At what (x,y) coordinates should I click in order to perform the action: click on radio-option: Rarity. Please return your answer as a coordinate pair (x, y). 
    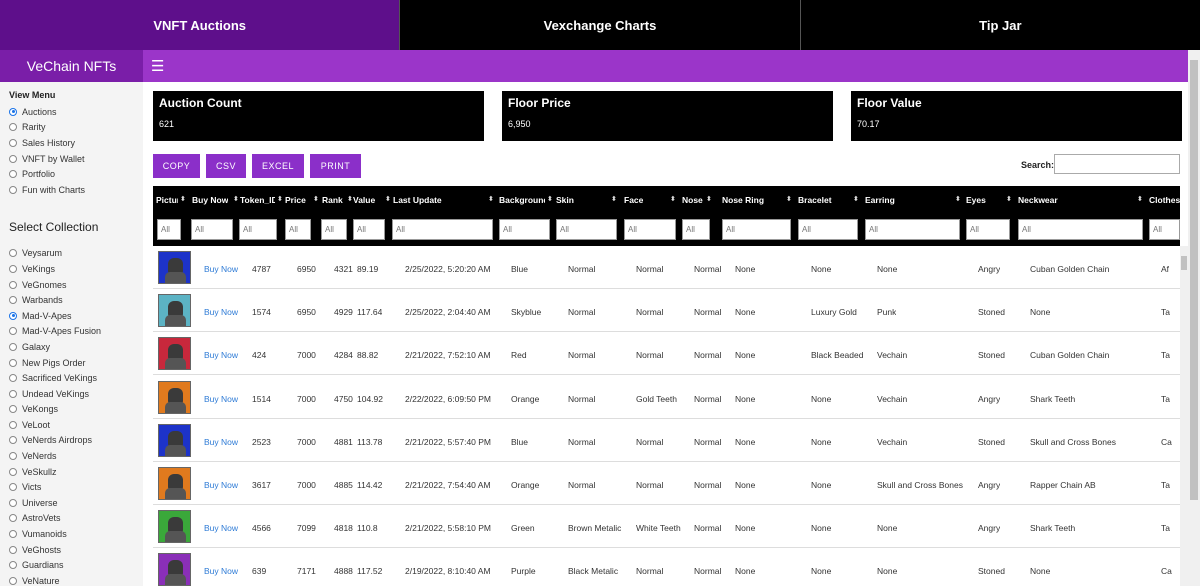
    Looking at the image, I should click on (71, 128).